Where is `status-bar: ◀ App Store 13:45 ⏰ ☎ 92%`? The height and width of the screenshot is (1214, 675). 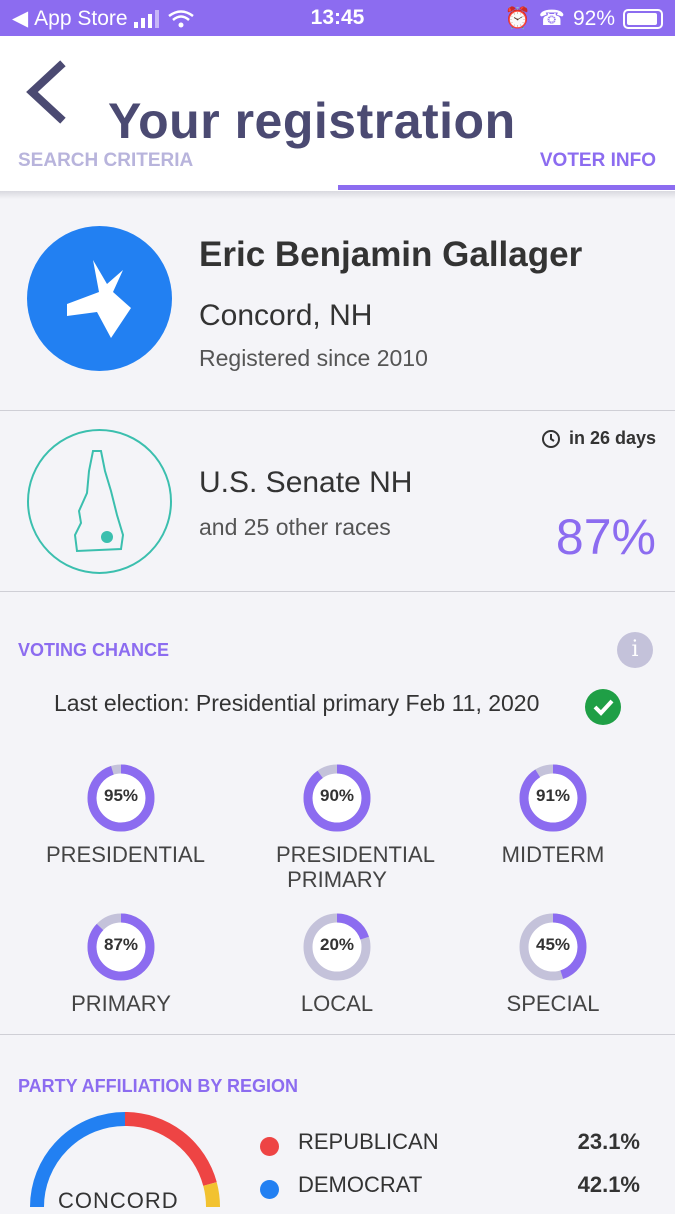 status-bar: ◀ App Store 13:45 ⏰ ☎ 92% is located at coordinates (337, 18).